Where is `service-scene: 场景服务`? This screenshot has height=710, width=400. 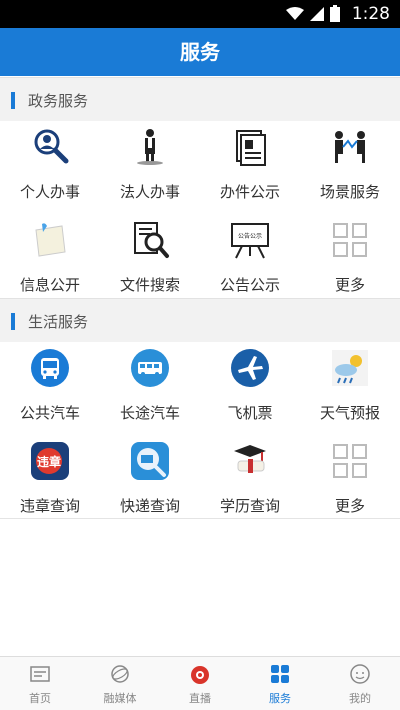 service-scene: 场景服务 is located at coordinates (350, 167).